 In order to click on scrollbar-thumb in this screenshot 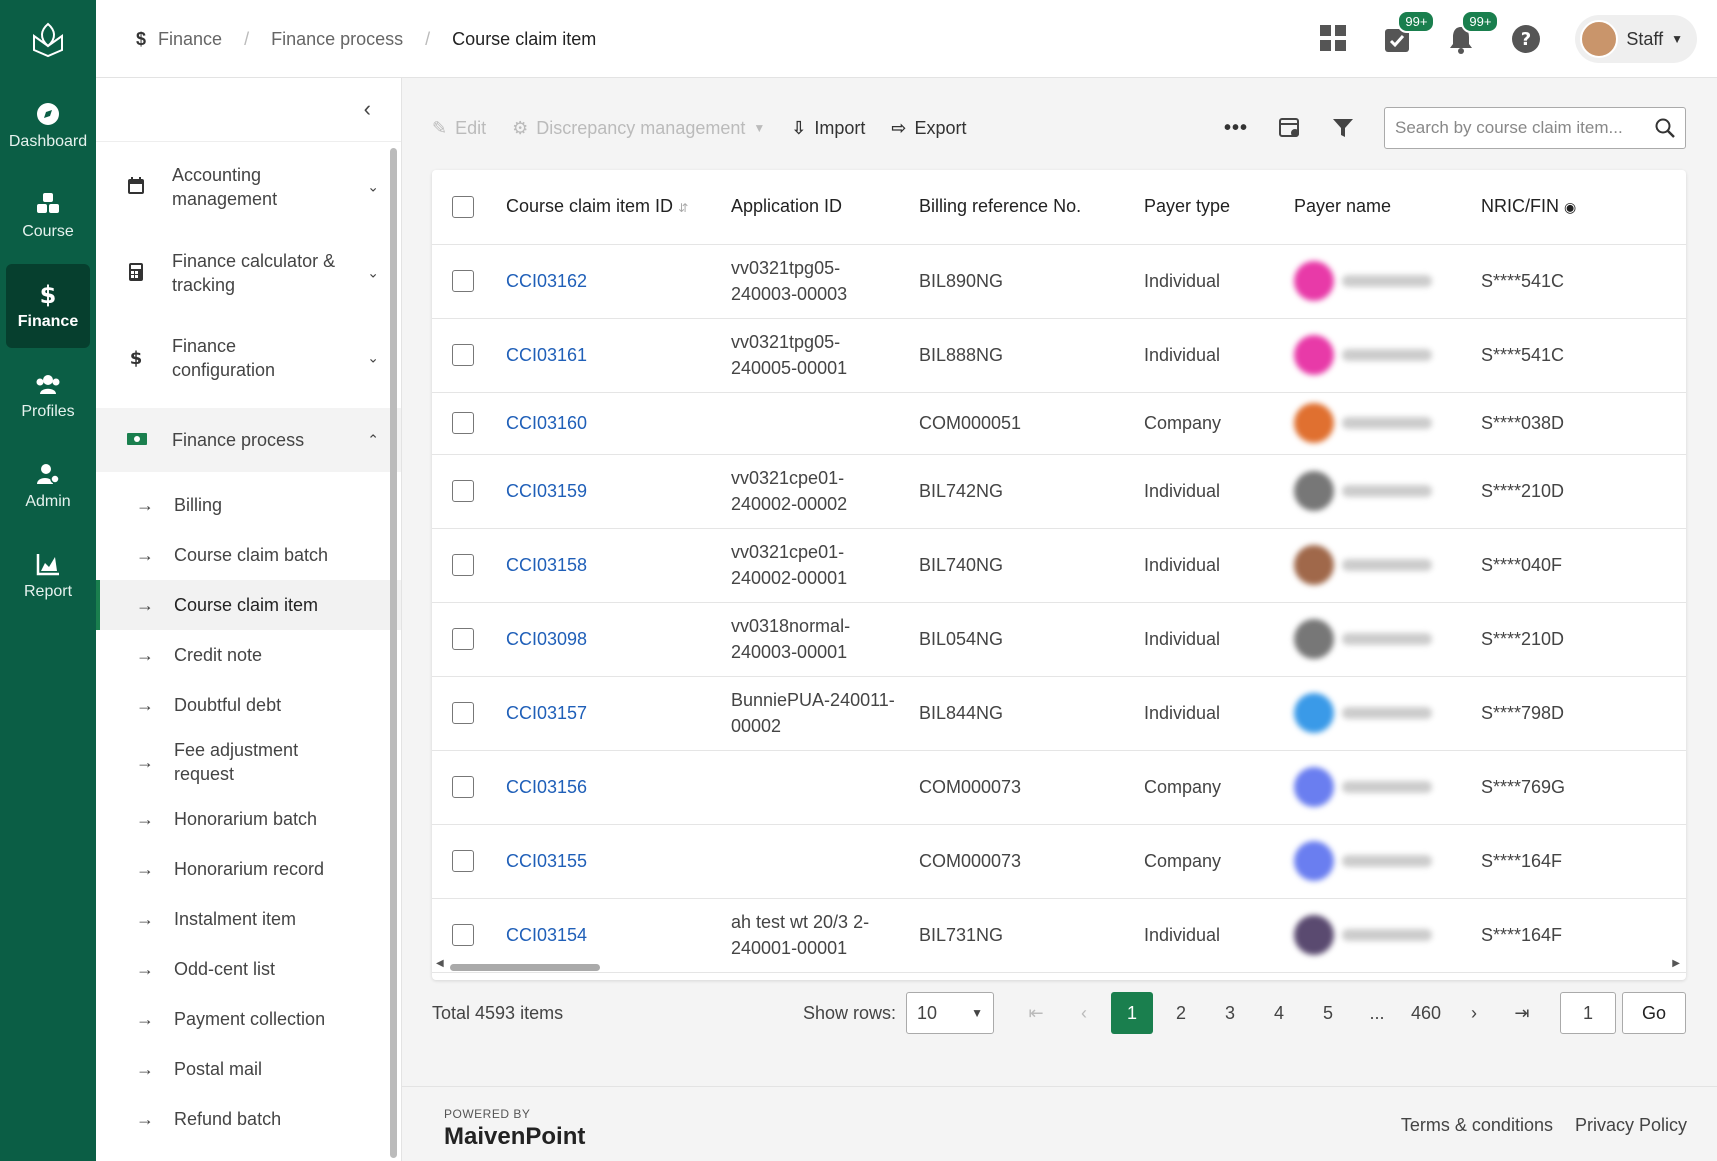, I will do `click(525, 967)`.